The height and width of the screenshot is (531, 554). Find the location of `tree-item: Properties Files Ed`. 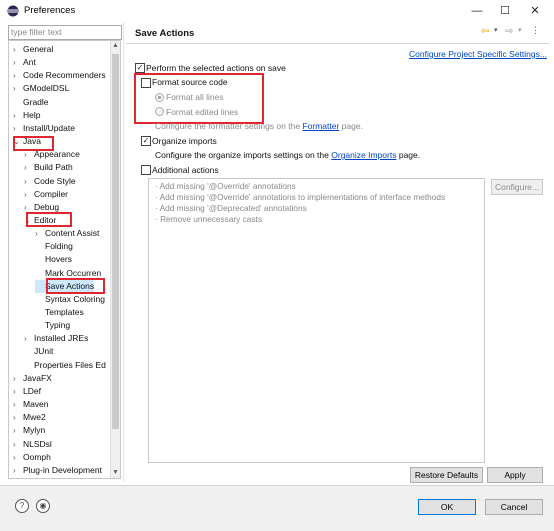

tree-item: Properties Files Ed is located at coordinates (65, 365).